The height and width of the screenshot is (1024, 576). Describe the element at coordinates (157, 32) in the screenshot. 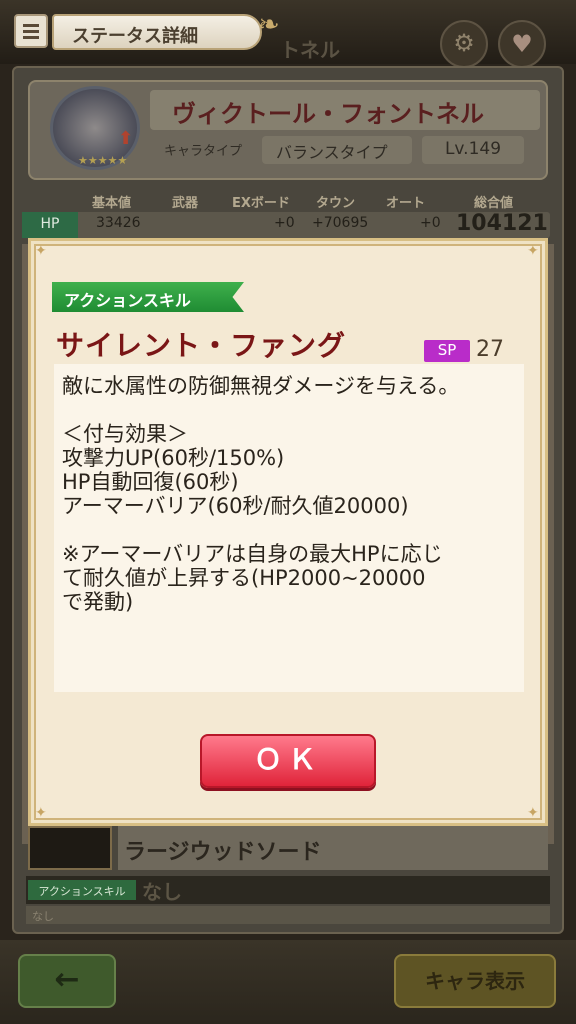

I see `screen-title: ステータス詳細` at that location.